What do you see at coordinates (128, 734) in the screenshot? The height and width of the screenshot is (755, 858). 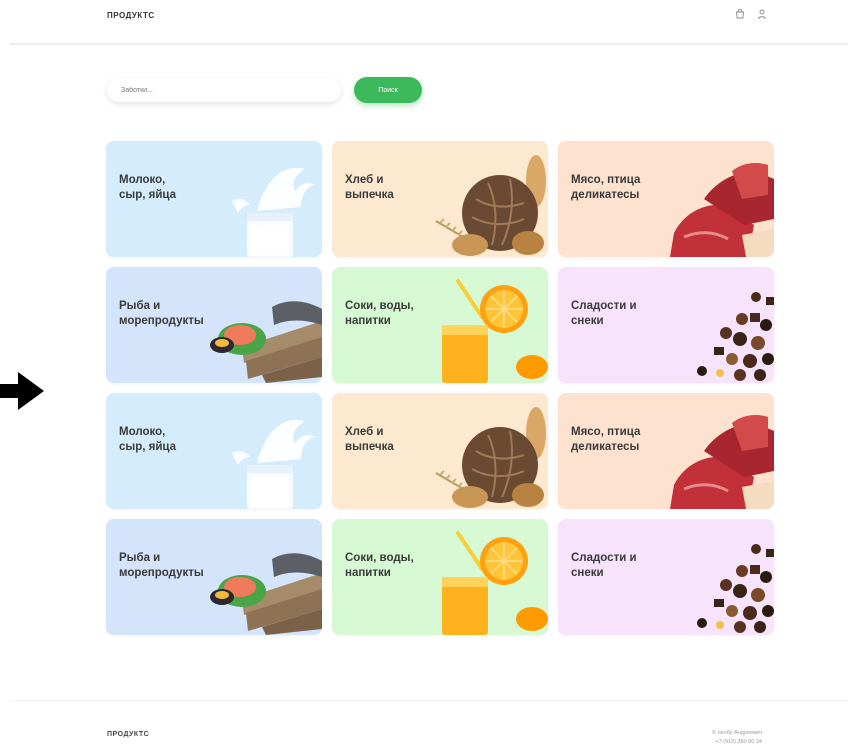 I see `footer-logo: ПРОДУКТС` at bounding box center [128, 734].